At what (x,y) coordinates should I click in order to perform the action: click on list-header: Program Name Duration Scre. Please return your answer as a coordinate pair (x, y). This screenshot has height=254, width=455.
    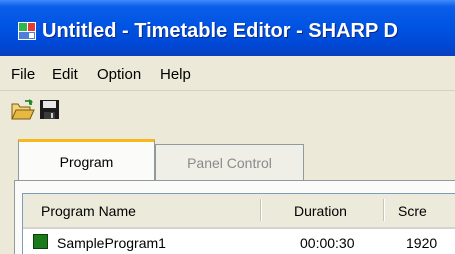
    Looking at the image, I should click on (239, 211).